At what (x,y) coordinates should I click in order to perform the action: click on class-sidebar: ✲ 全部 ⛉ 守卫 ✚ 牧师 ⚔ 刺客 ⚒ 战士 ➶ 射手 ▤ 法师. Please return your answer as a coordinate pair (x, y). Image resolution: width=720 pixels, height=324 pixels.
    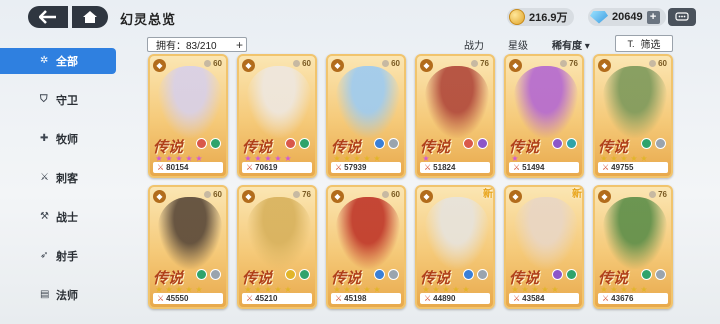
    Looking at the image, I should click on (59, 179).